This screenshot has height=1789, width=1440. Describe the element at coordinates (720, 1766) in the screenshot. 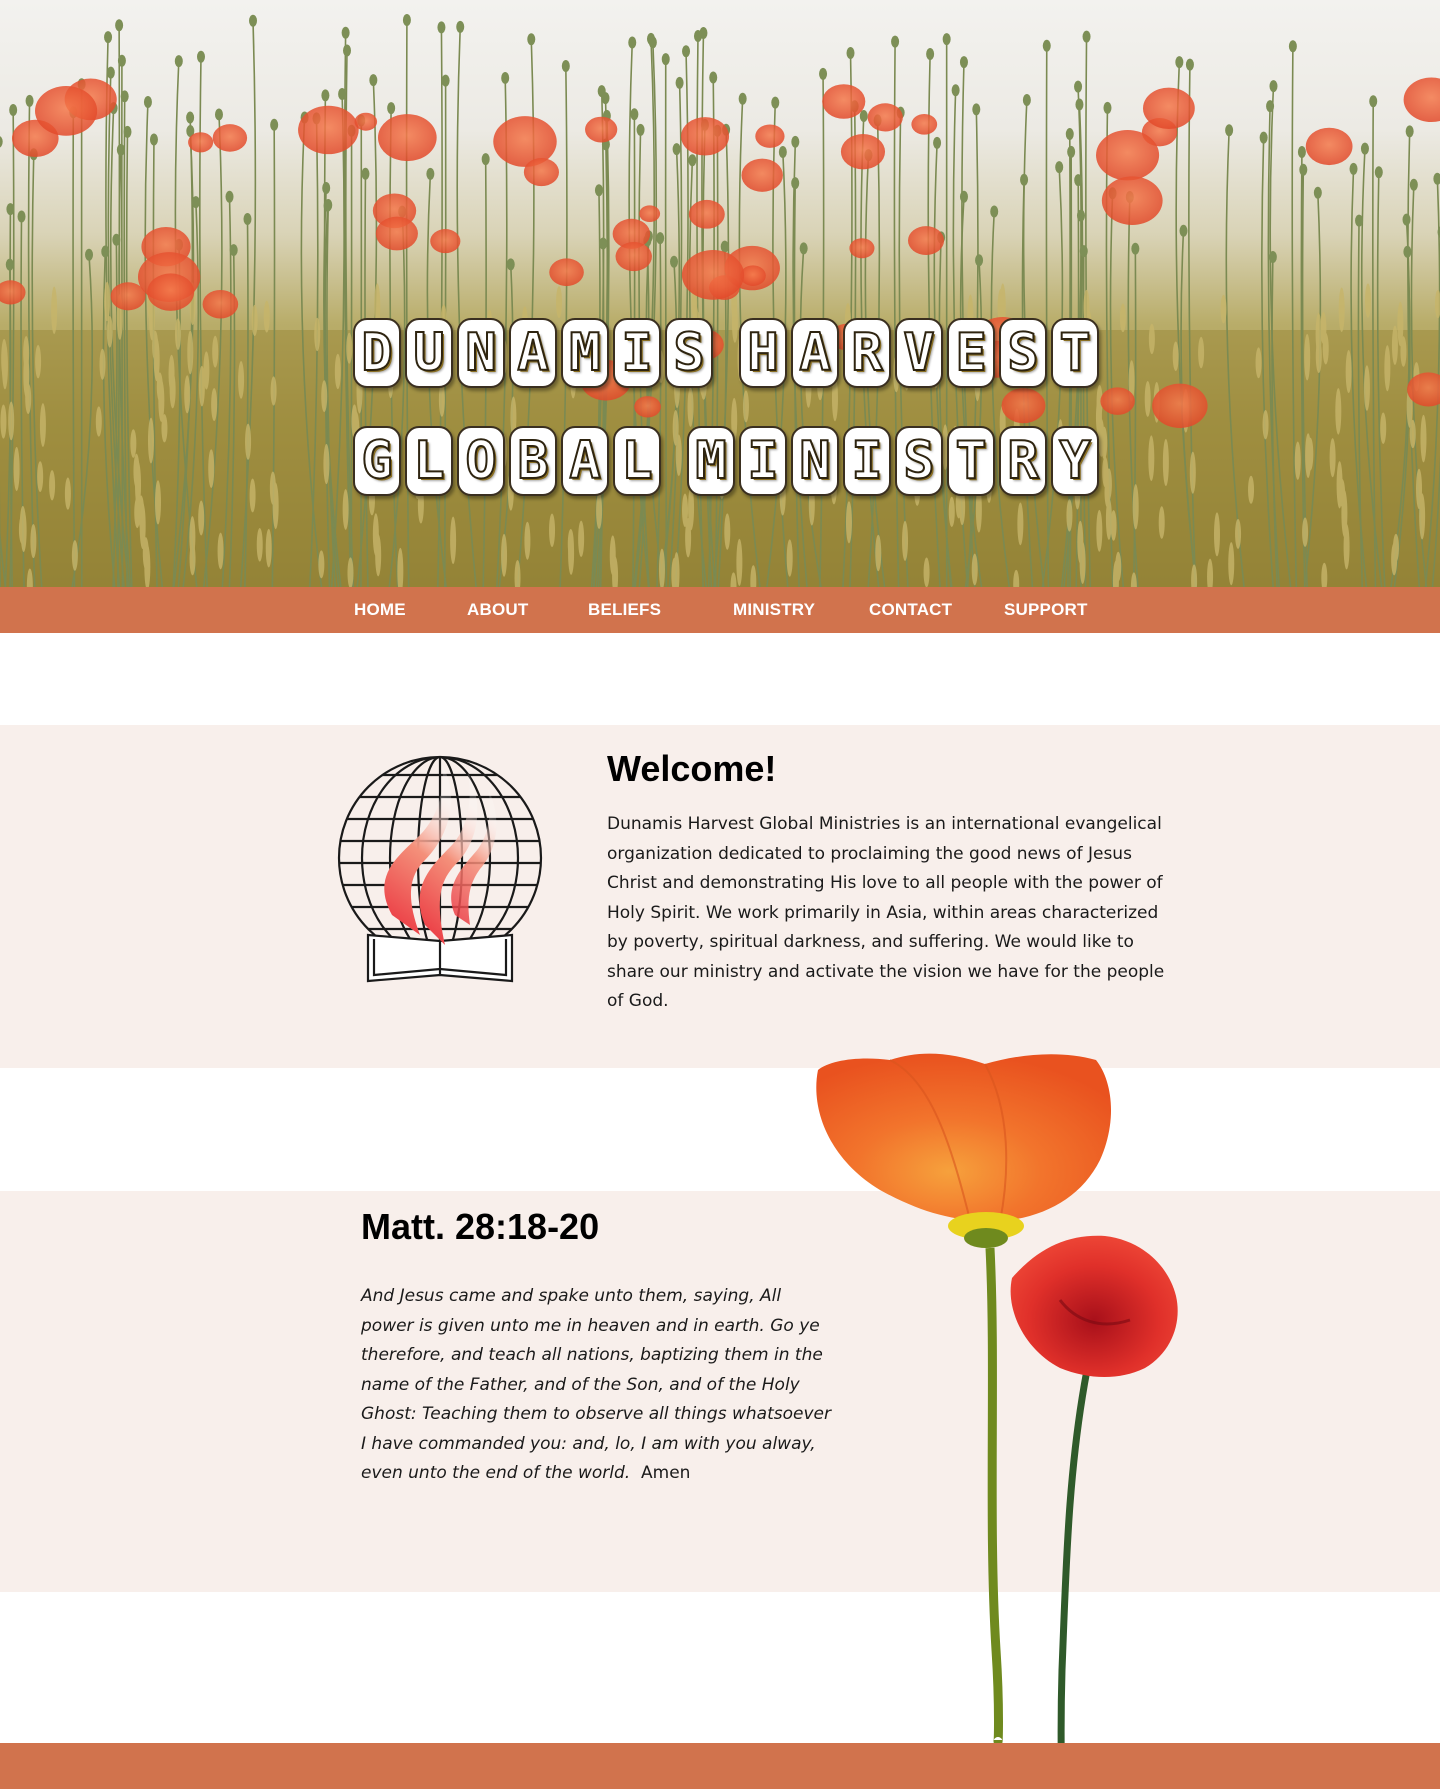

I see `footer-bar` at that location.